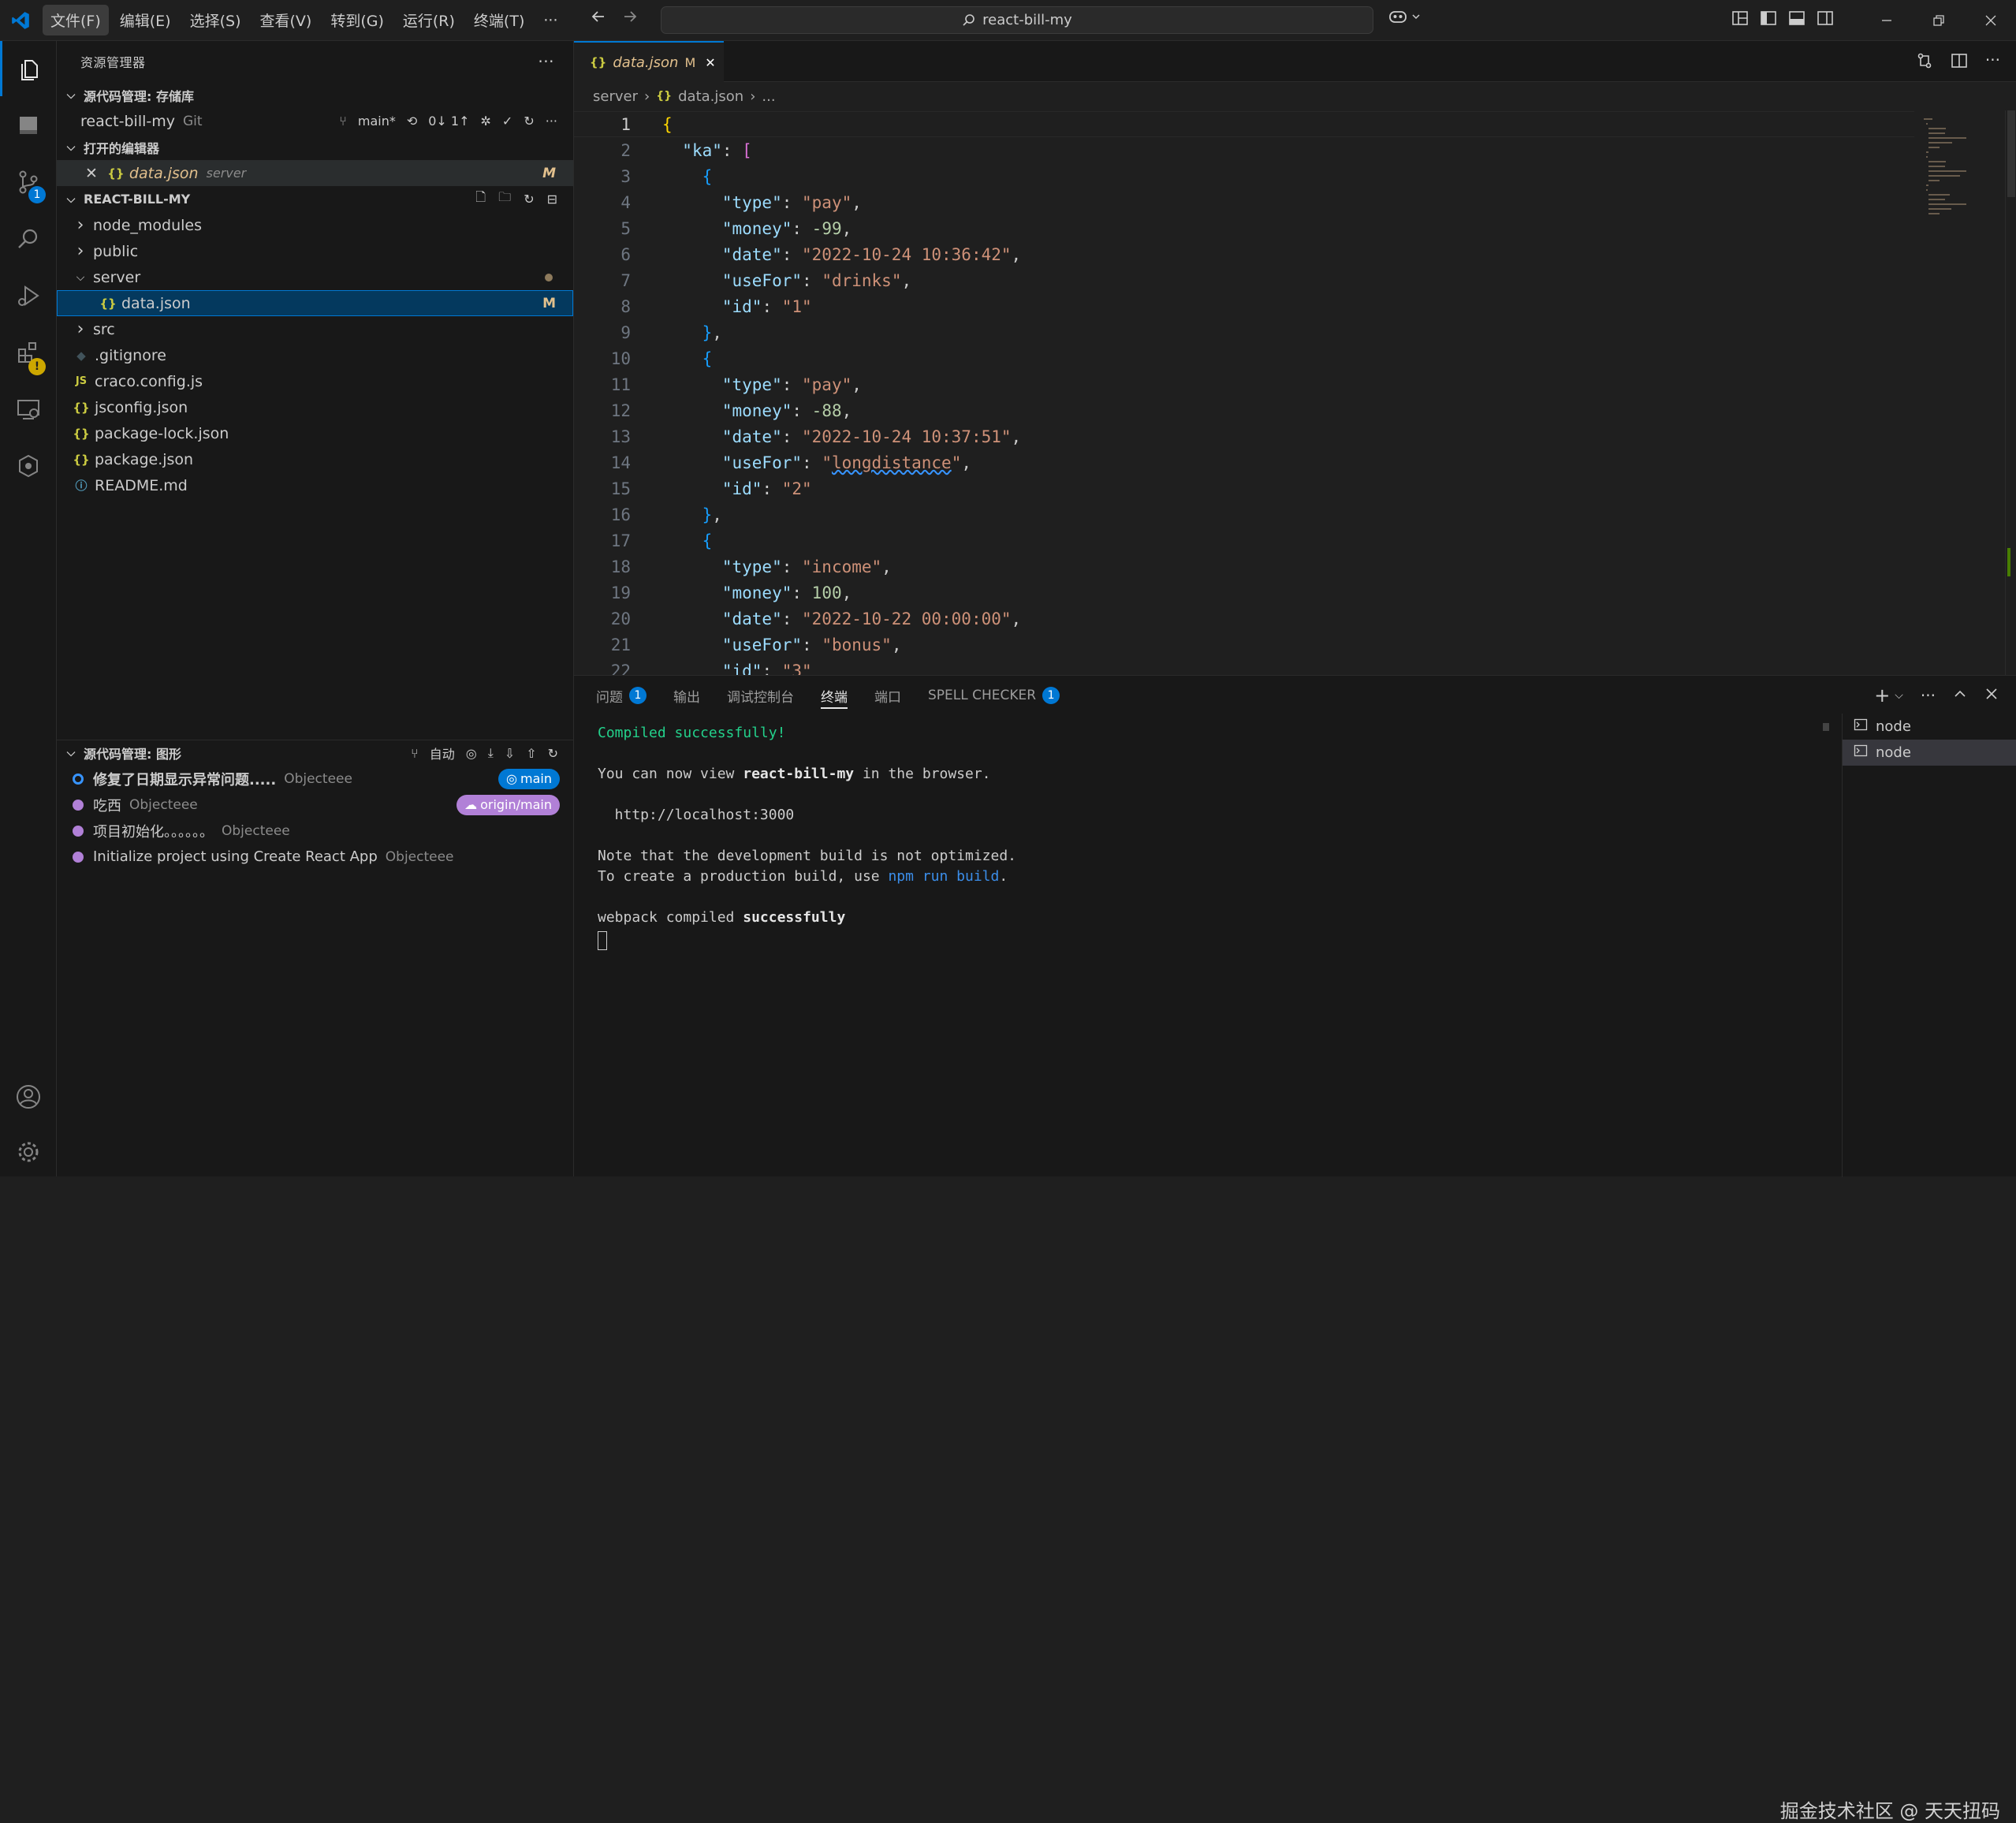 The width and height of the screenshot is (2016, 1823). Describe the element at coordinates (315, 485) in the screenshot. I see `explorer-item: ⓘ README.md` at that location.